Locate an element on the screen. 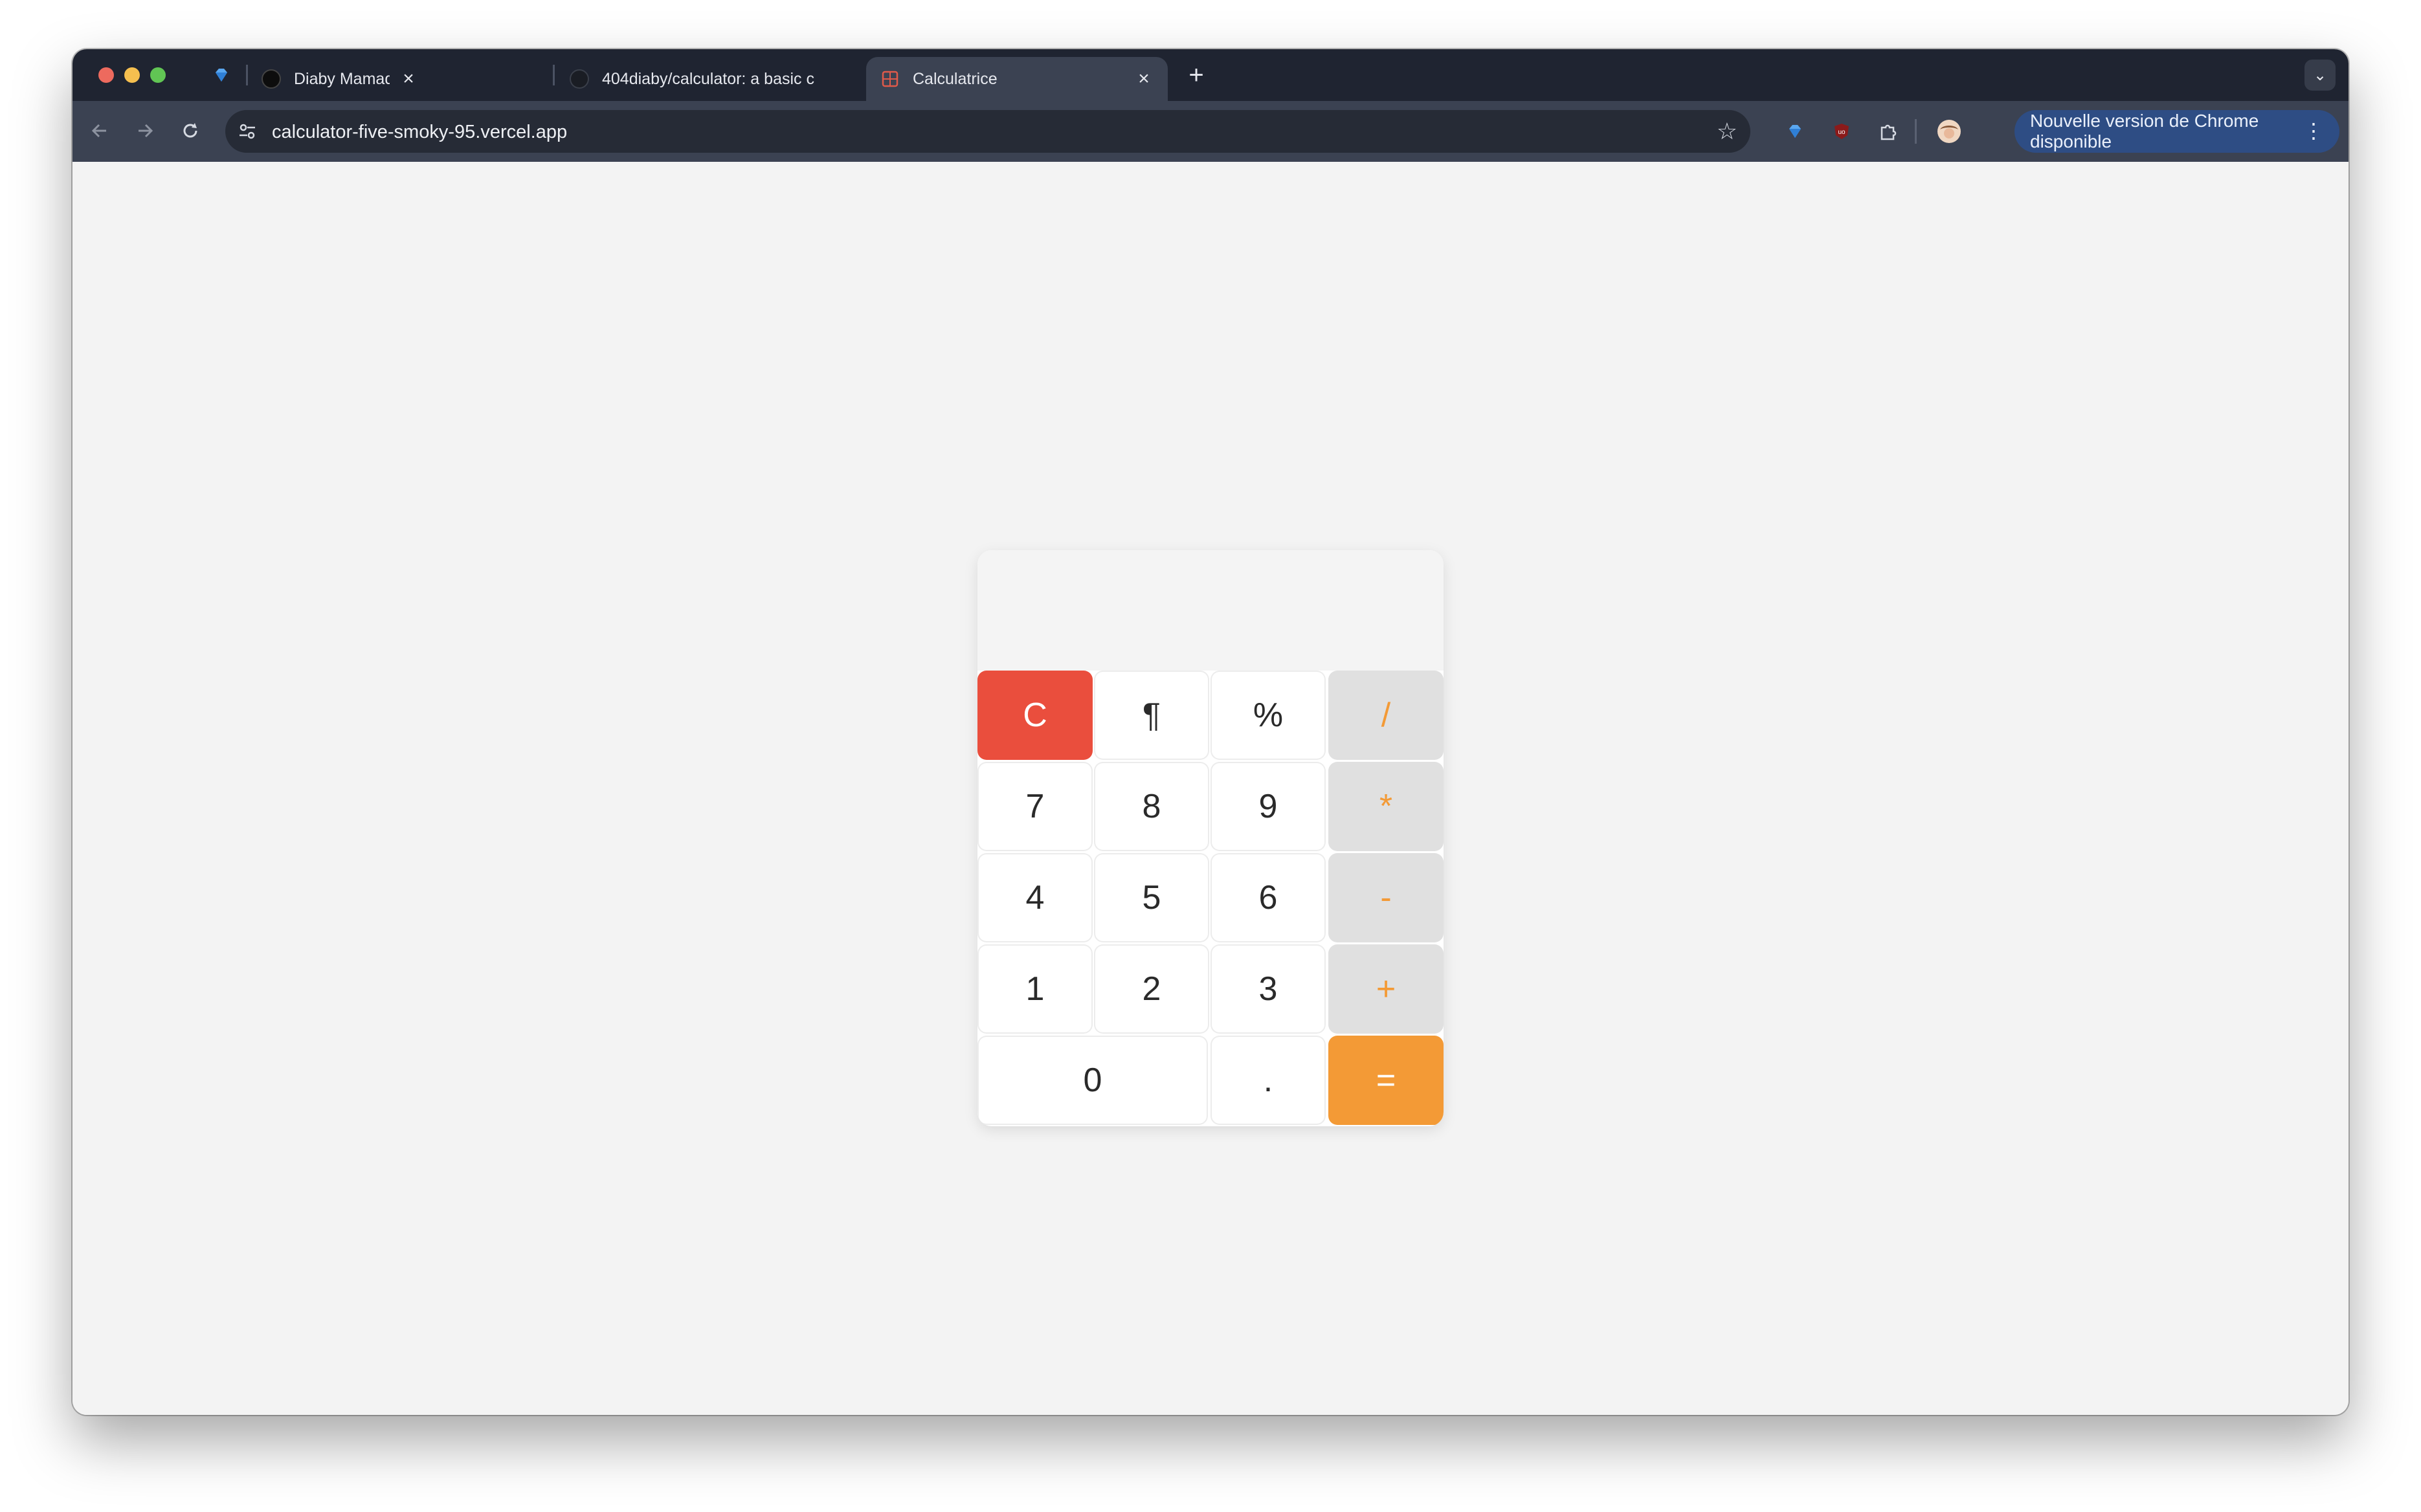 This screenshot has width=2421, height=1512. reload-icon is located at coordinates (190, 130).